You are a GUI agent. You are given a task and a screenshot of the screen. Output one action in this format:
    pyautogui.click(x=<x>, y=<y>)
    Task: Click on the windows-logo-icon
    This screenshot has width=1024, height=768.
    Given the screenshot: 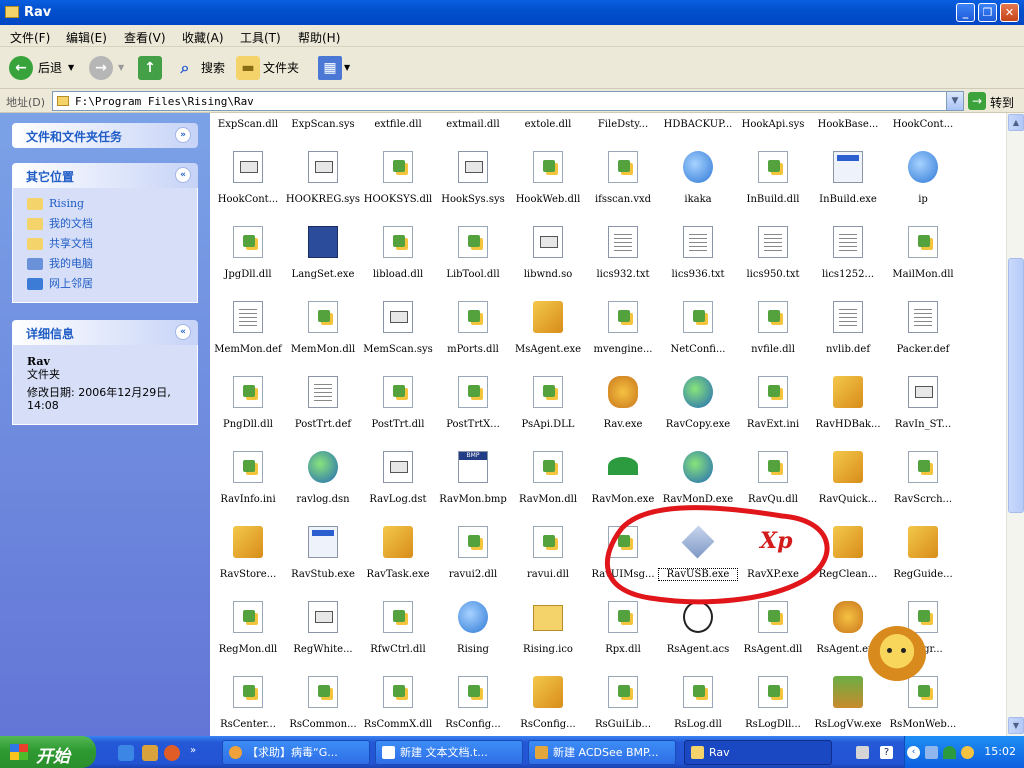 What is the action you would take?
    pyautogui.click(x=19, y=752)
    